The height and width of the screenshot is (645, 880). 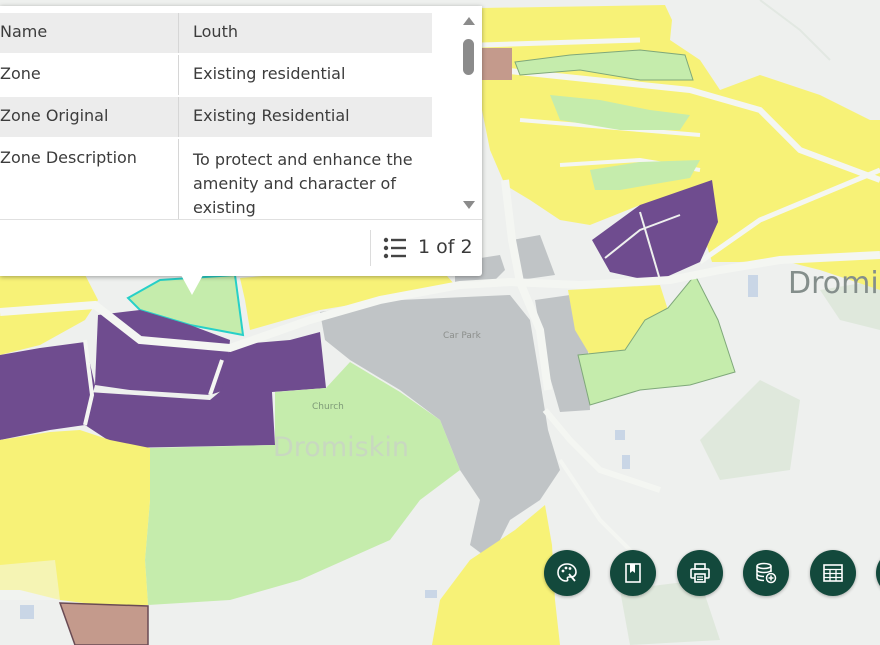 I want to click on bookmarks-button, so click(x=633, y=573).